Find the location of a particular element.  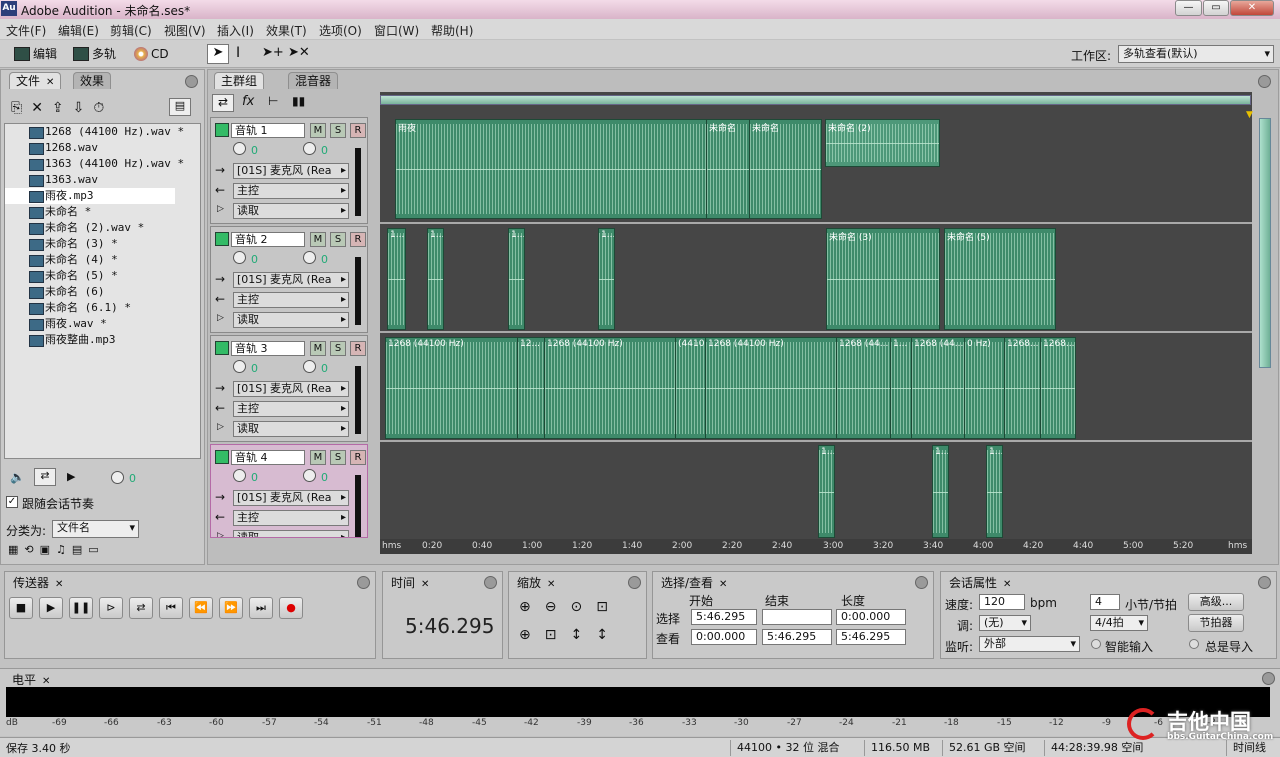

list-item: 未命名 (2).wav * is located at coordinates (102, 228).